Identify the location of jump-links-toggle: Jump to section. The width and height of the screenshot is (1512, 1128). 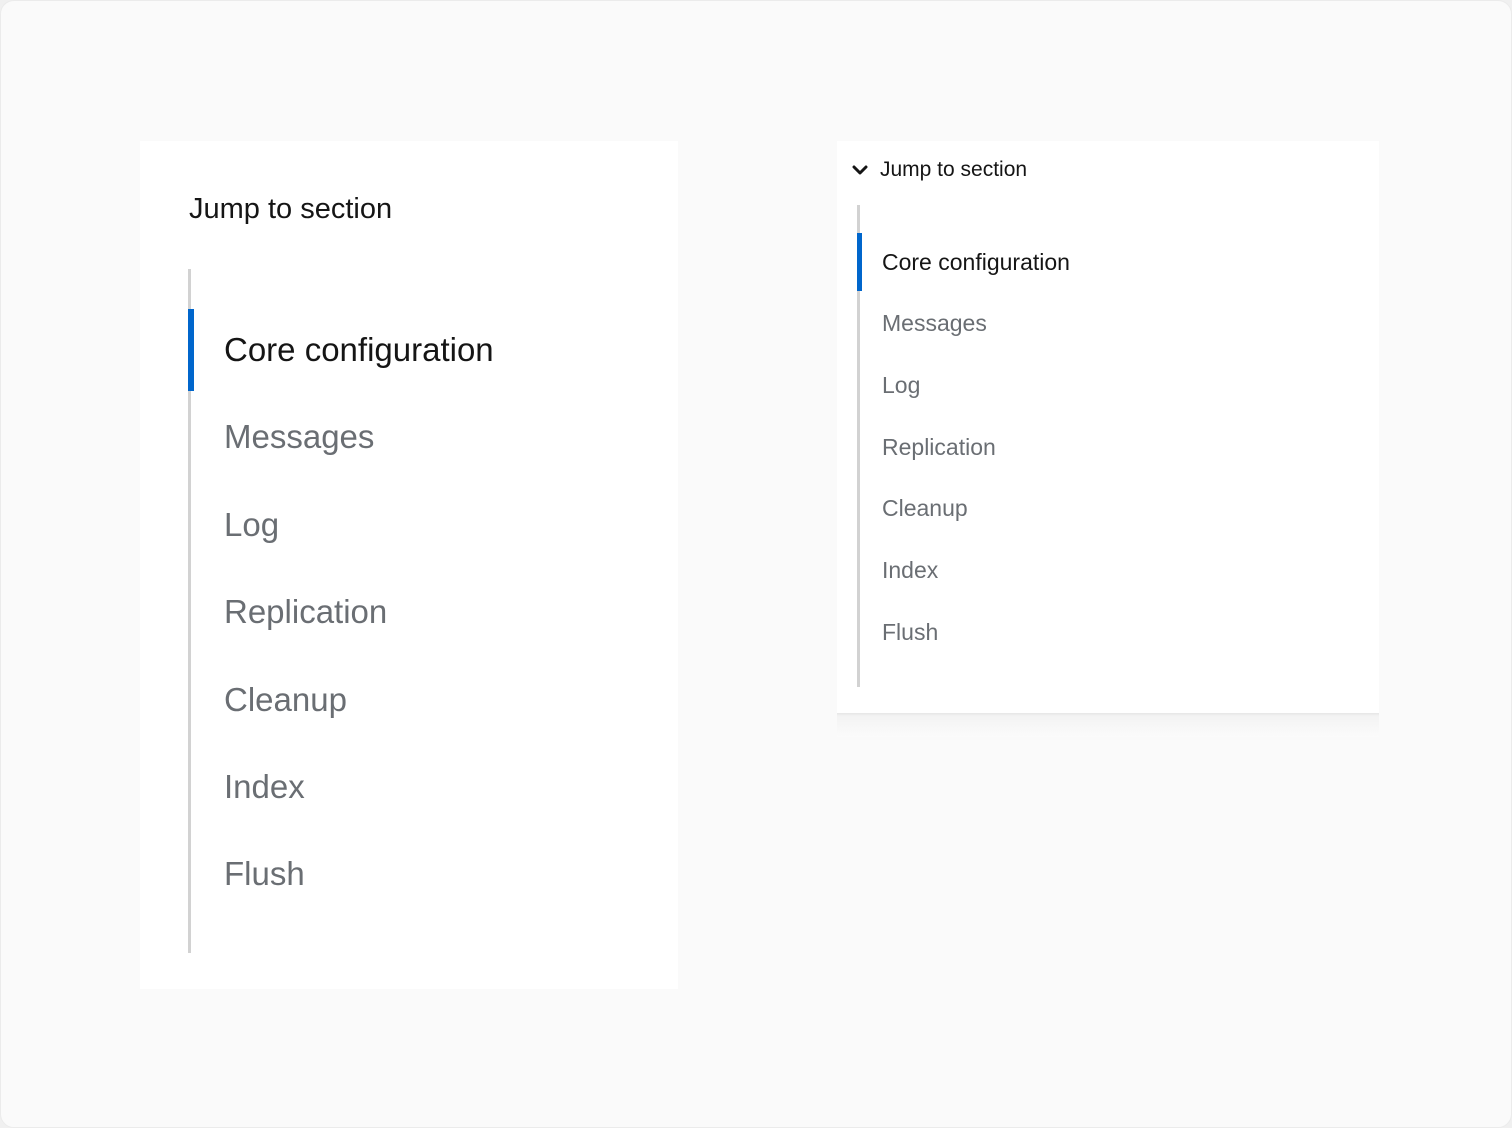
(939, 170).